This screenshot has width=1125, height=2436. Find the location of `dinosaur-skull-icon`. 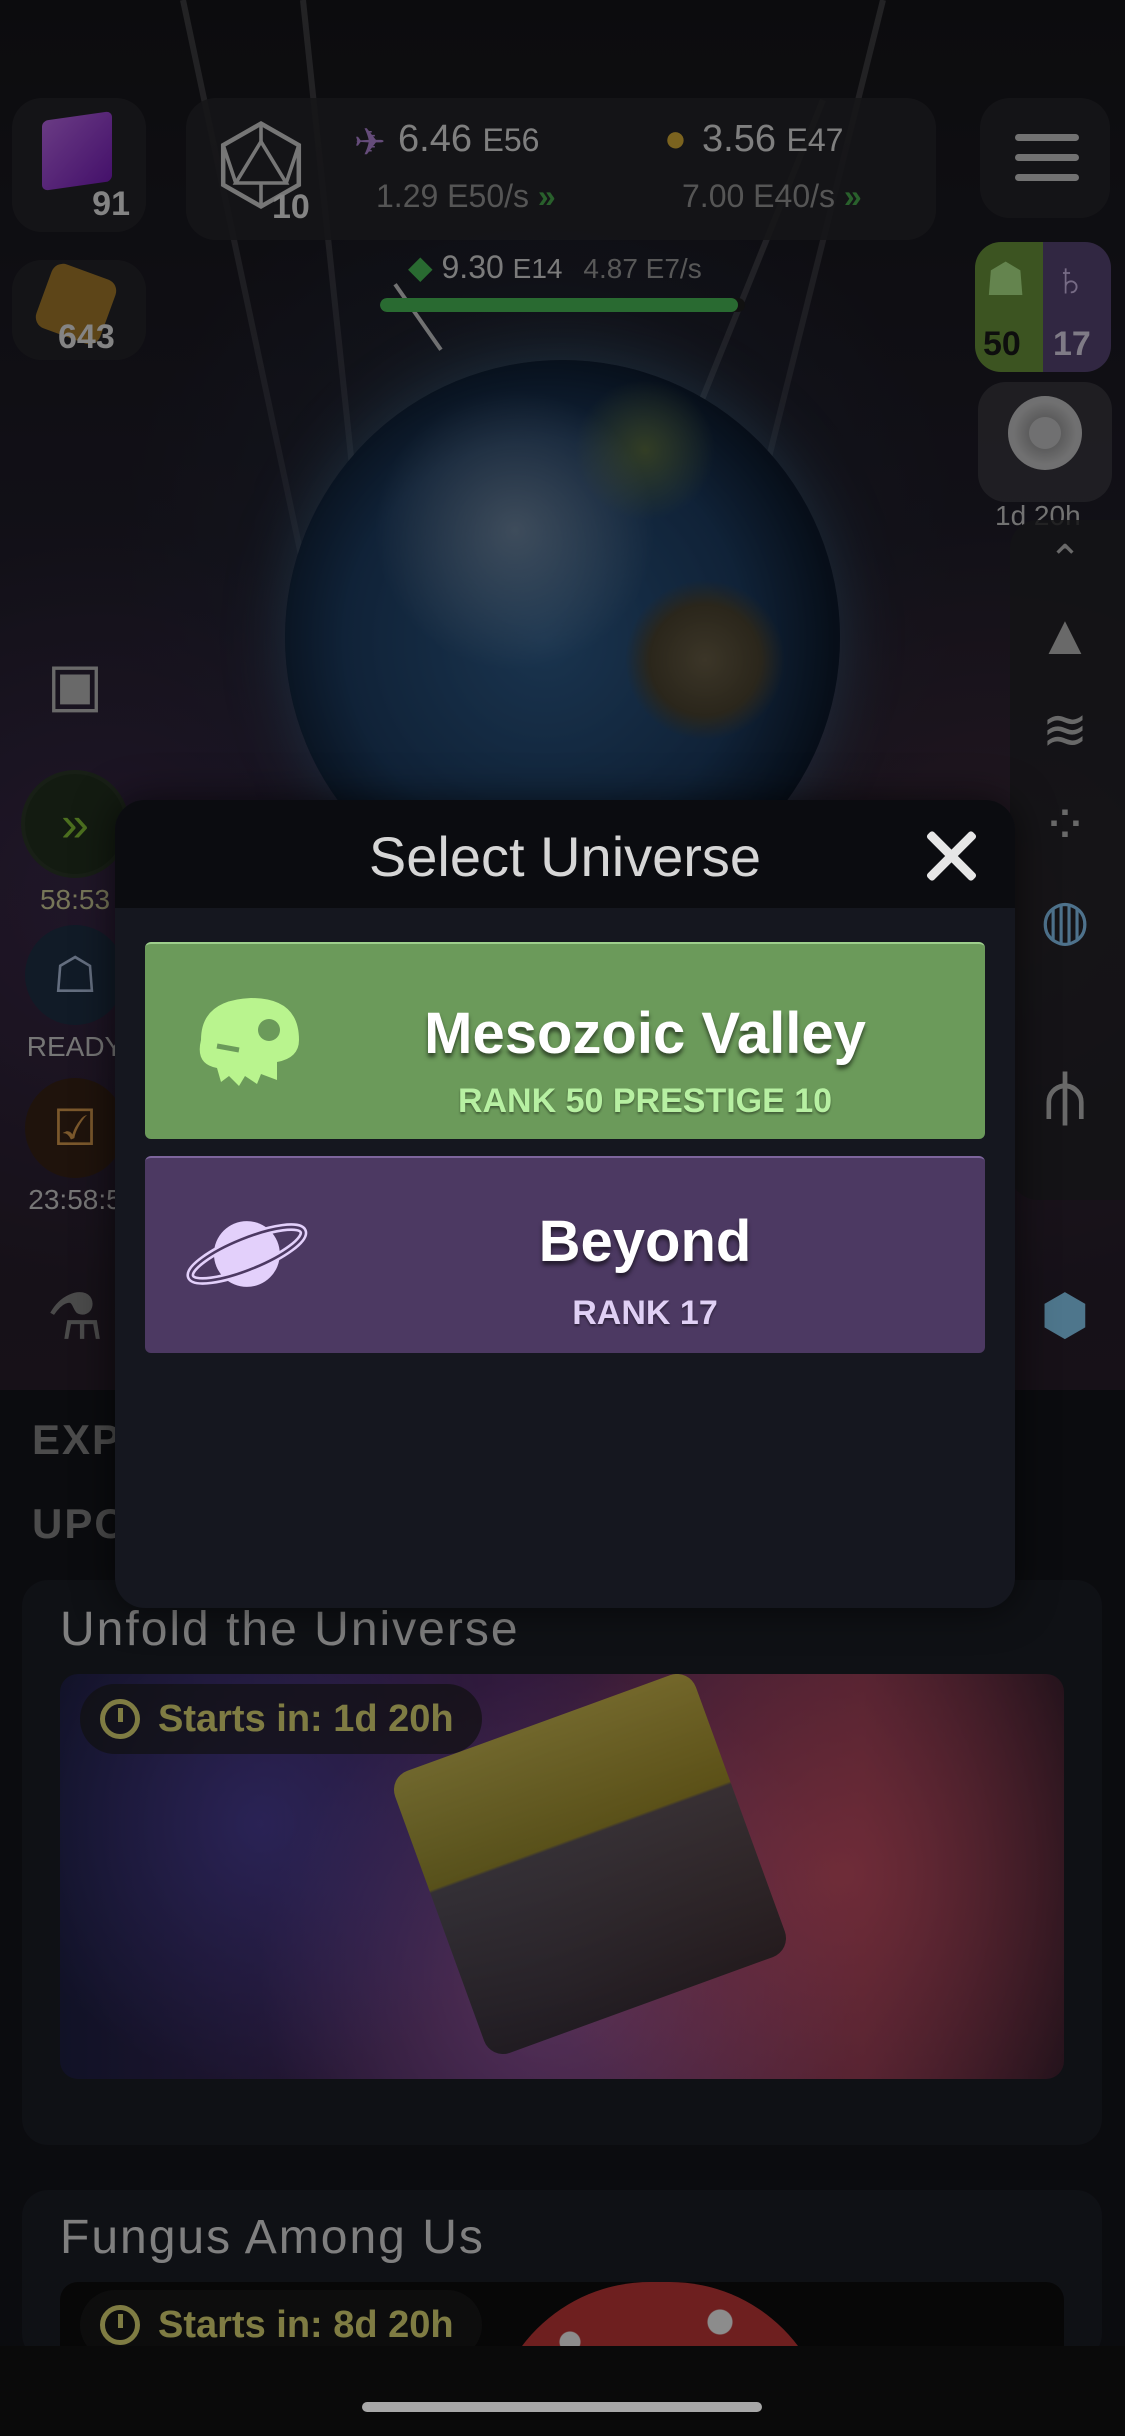

dinosaur-skull-icon is located at coordinates (249, 1042).